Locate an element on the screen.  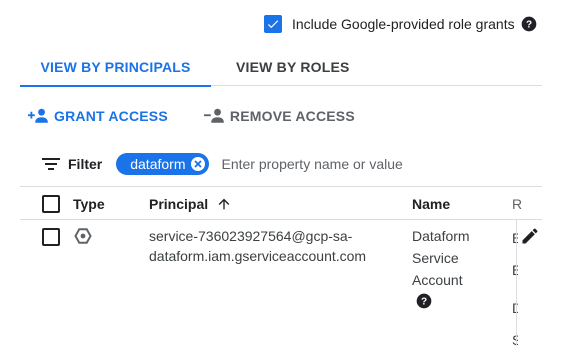
role-truncated-1: E is located at coordinates (515, 238).